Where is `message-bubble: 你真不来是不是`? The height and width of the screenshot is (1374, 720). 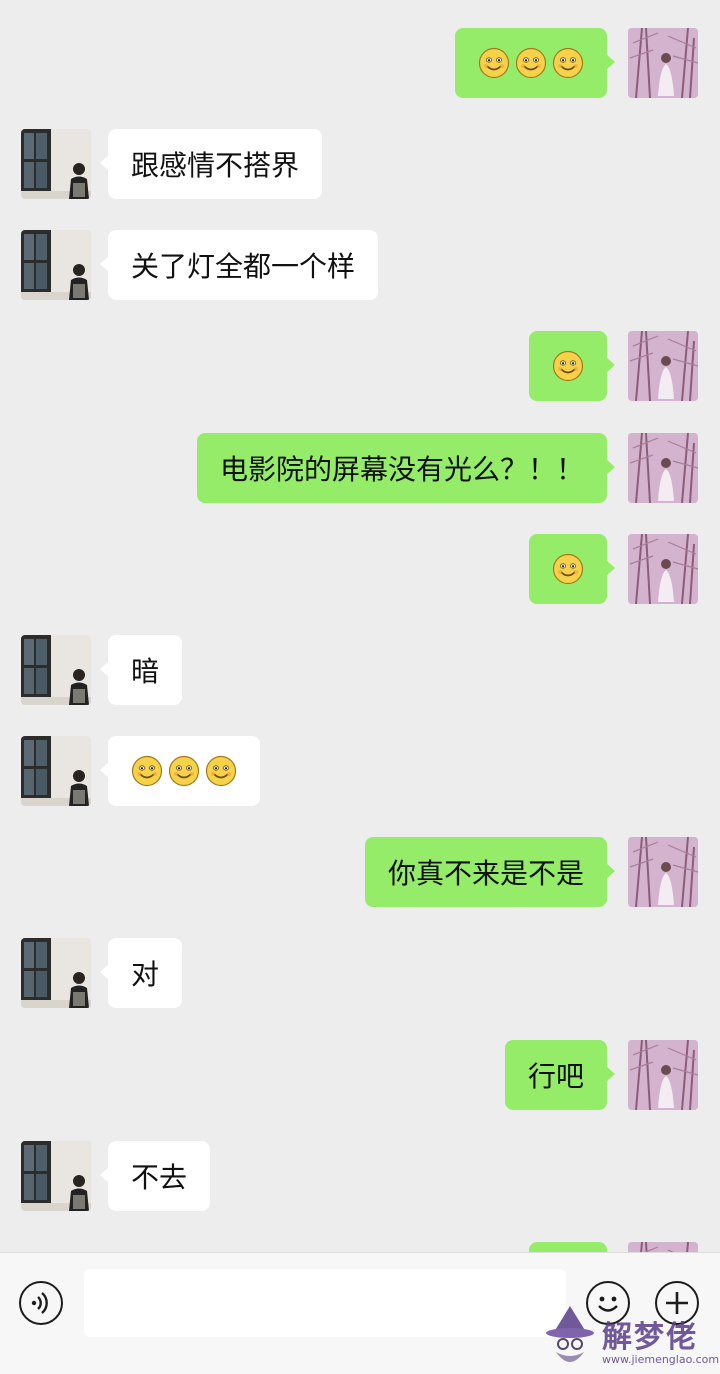
message-bubble: 你真不来是不是 is located at coordinates (490, 872).